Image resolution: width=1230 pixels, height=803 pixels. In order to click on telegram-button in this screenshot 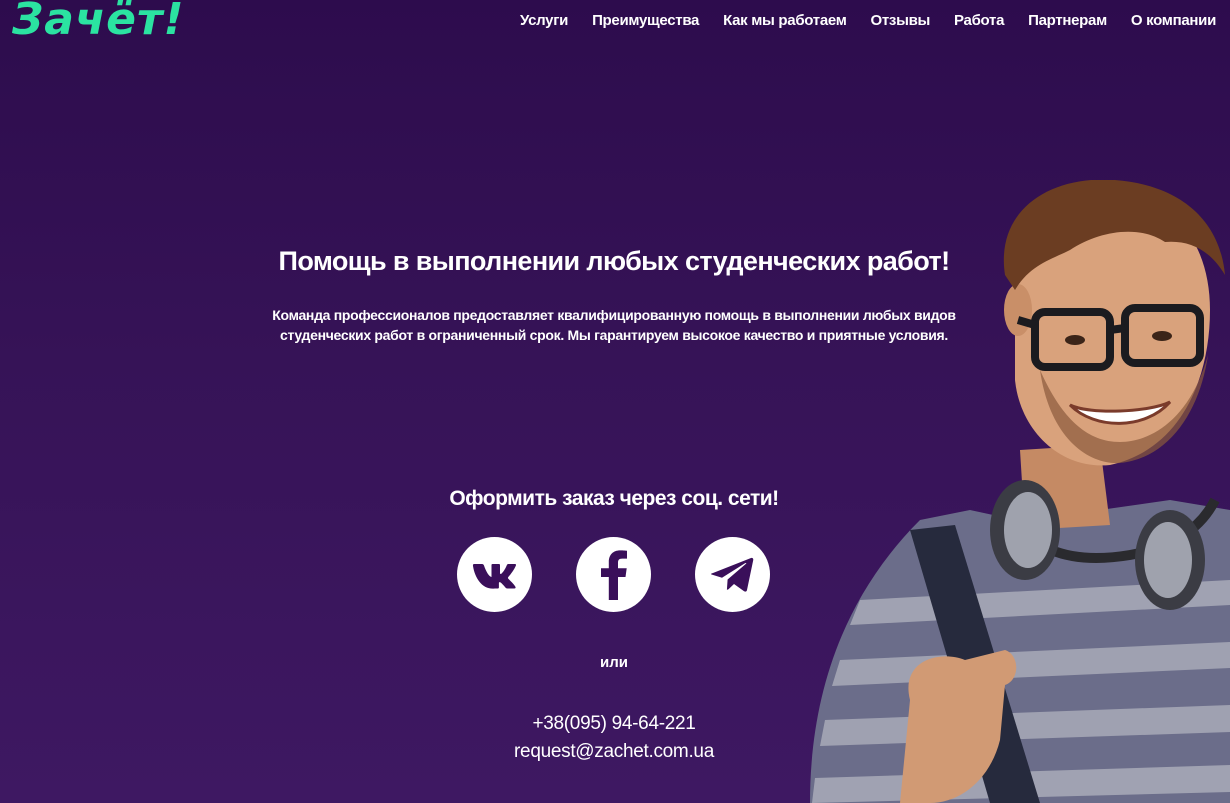, I will do `click(732, 574)`.